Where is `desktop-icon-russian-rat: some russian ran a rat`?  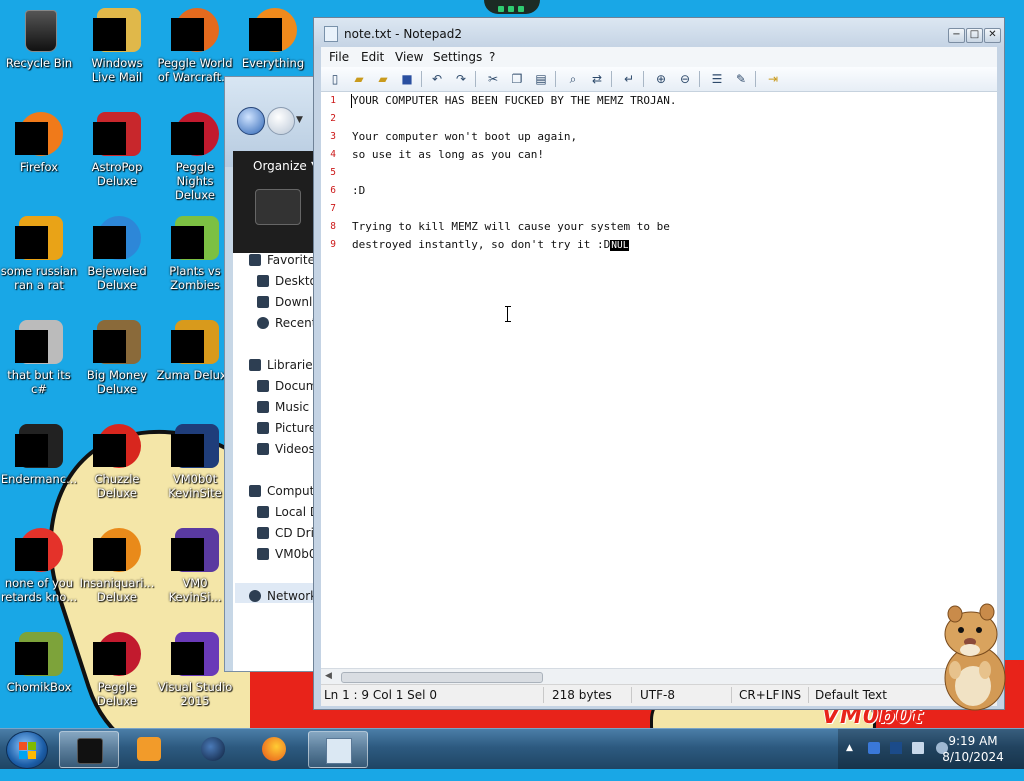
desktop-icon-russian-rat: some russian ran a rat is located at coordinates (39, 253).